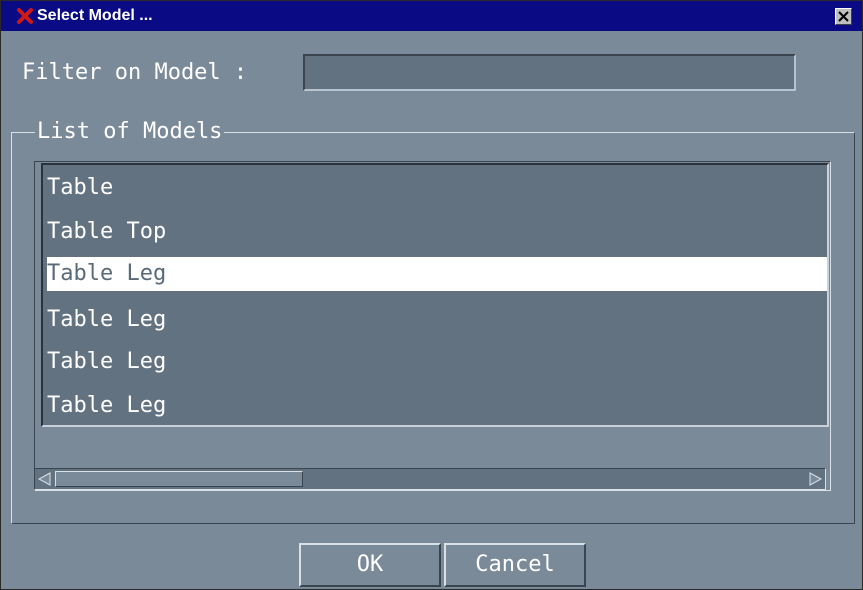 The width and height of the screenshot is (863, 590). What do you see at coordinates (437, 188) in the screenshot?
I see `list-item: Table` at bounding box center [437, 188].